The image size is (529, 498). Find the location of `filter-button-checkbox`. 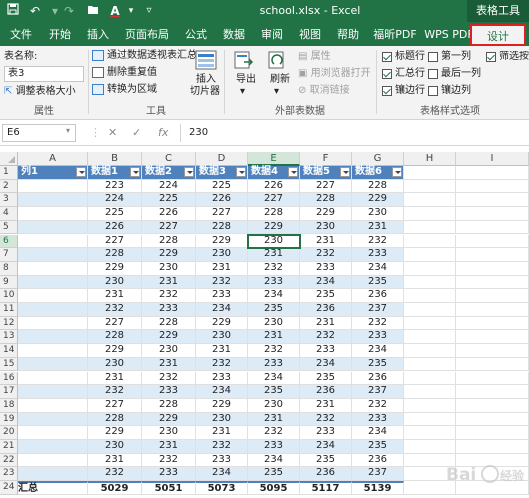

filter-button-checkbox is located at coordinates (491, 57).